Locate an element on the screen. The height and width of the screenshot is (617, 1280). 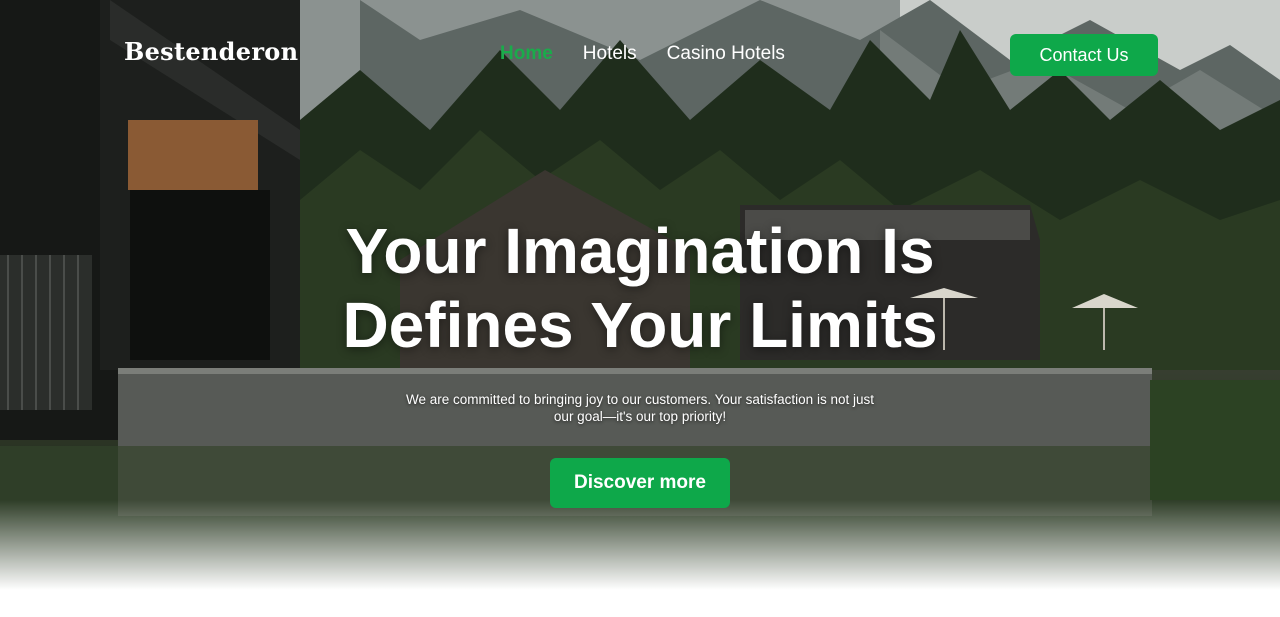
brand-logo: Bestenderon is located at coordinates (211, 51).